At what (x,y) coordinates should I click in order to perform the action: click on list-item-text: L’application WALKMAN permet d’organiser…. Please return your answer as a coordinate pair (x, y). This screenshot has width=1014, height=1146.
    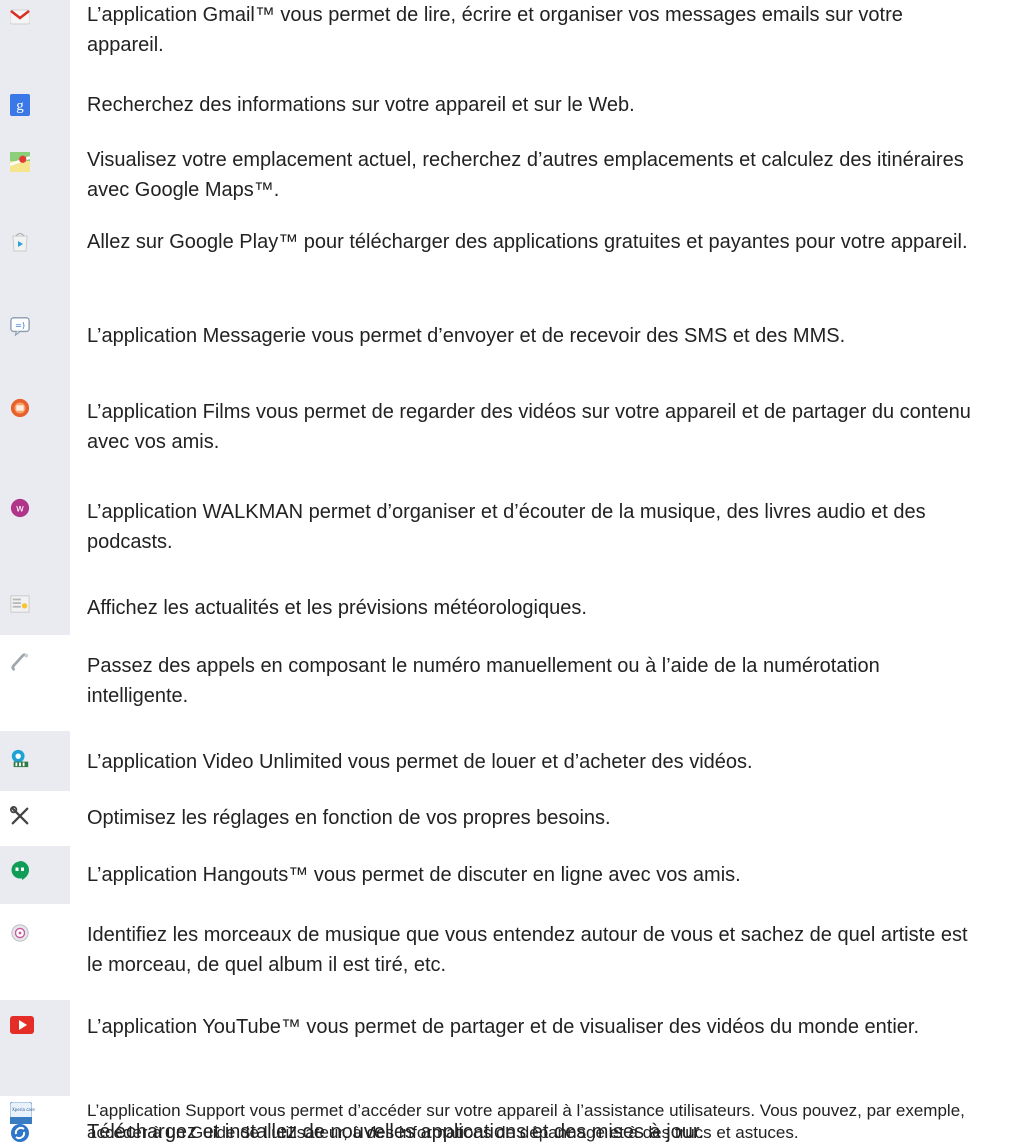
    Looking at the image, I should click on (506, 527).